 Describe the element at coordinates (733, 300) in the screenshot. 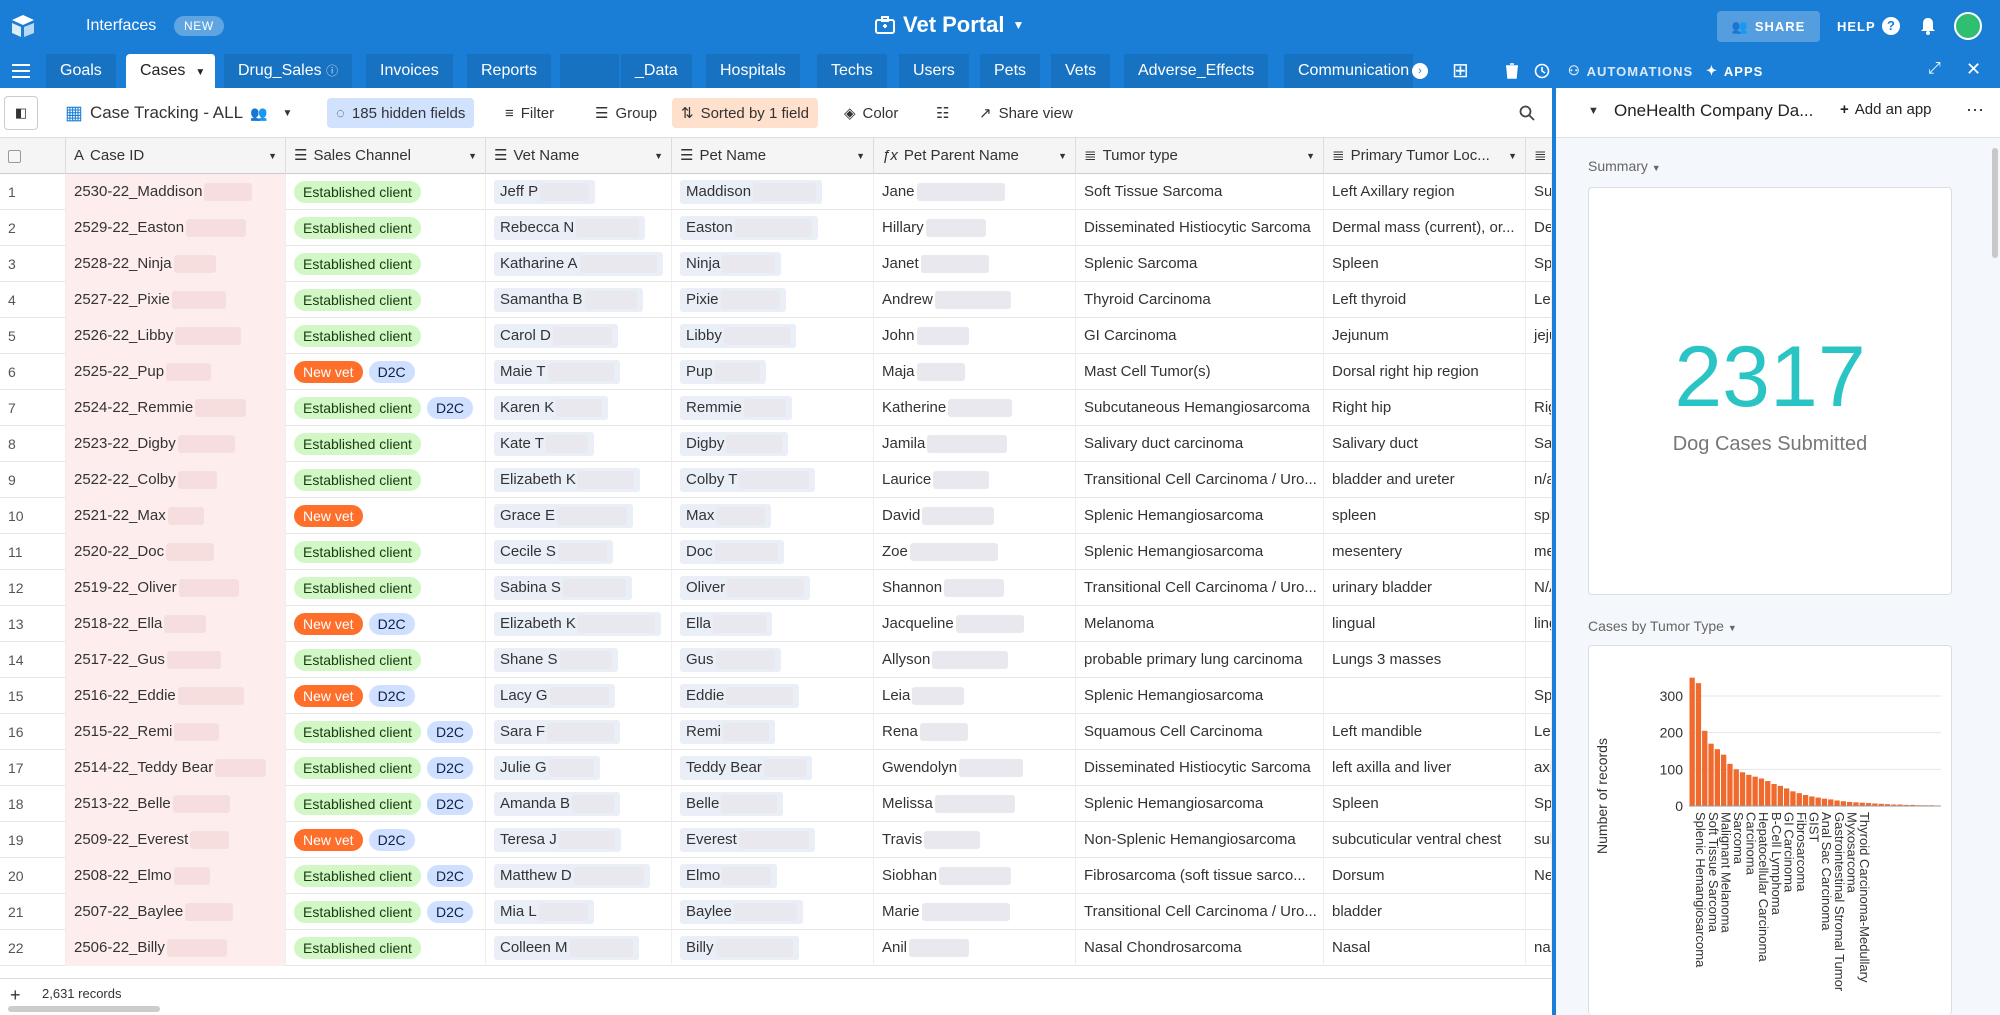

I see `linked-pet-record: Pixie` at that location.